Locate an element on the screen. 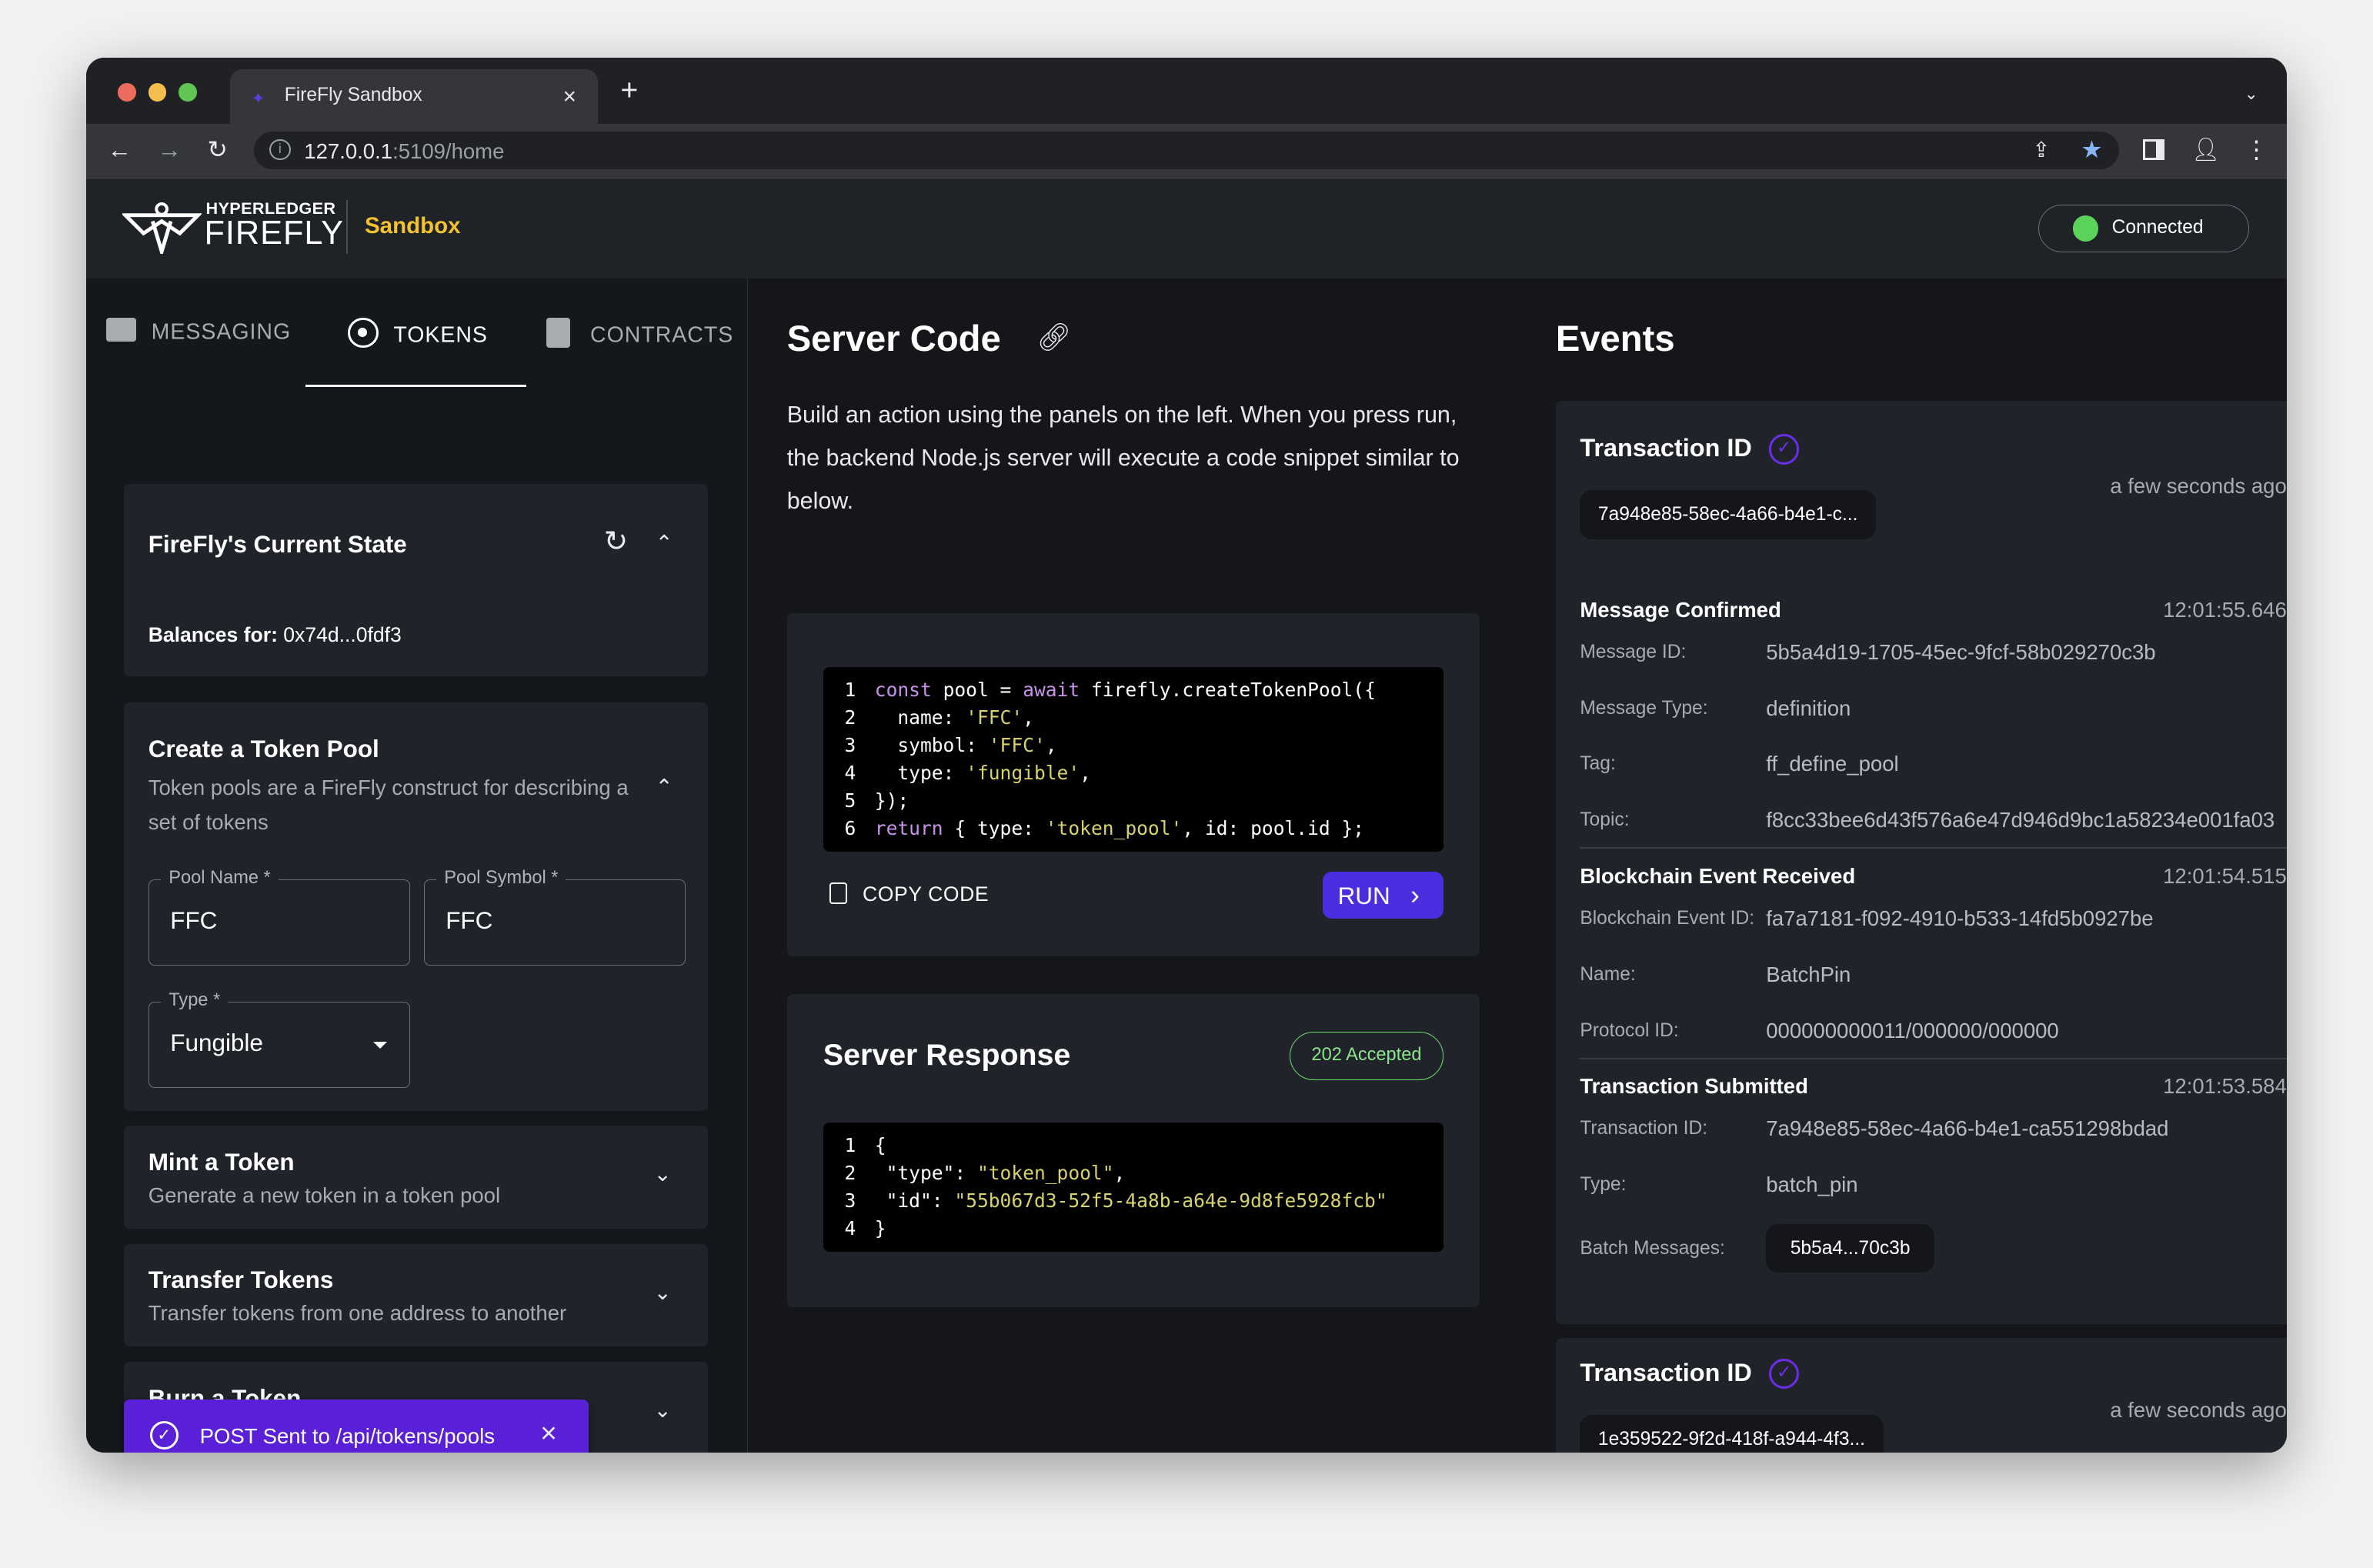 This screenshot has height=1568, width=2373. event-title: Blockchain Event Received is located at coordinates (1718, 876).